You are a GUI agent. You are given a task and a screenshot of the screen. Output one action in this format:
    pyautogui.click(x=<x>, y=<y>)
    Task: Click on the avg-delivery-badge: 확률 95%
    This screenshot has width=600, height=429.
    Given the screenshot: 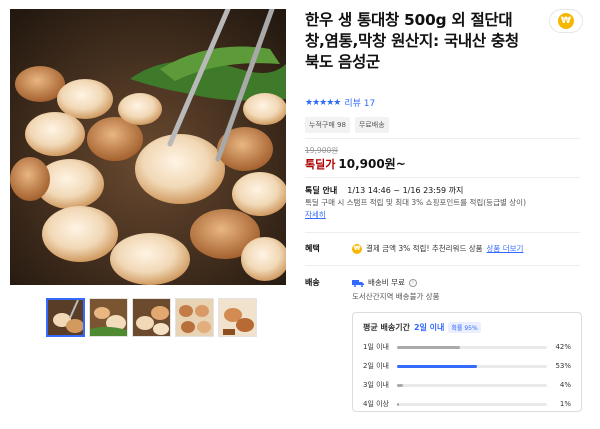 What is the action you would take?
    pyautogui.click(x=464, y=327)
    